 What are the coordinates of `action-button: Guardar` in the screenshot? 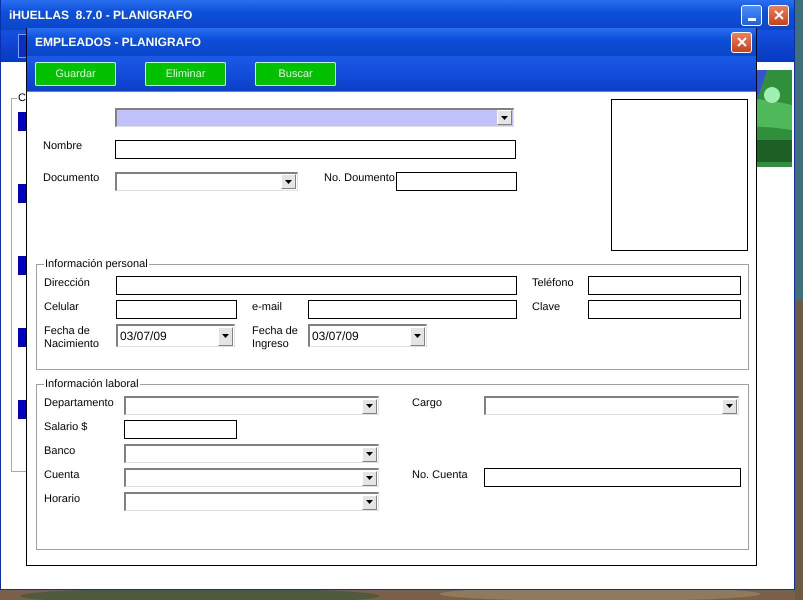 It's located at (75, 74).